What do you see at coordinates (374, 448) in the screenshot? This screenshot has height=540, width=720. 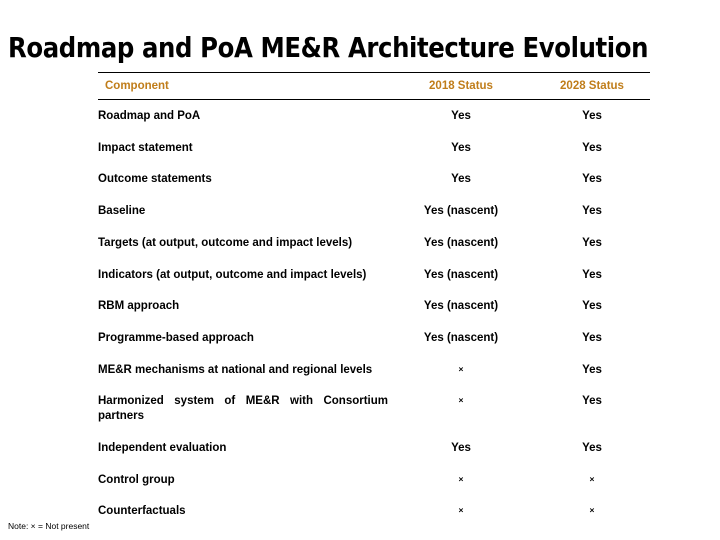 I see `table-row: Independent evaluation Yes Yes` at bounding box center [374, 448].